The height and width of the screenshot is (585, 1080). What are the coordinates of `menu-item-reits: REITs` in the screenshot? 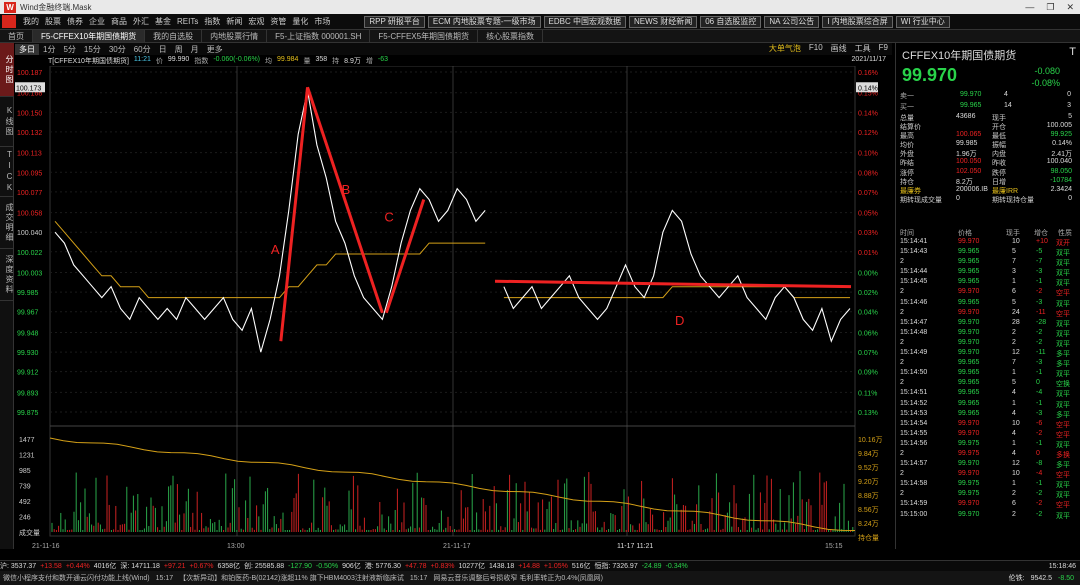 It's located at (187, 21).